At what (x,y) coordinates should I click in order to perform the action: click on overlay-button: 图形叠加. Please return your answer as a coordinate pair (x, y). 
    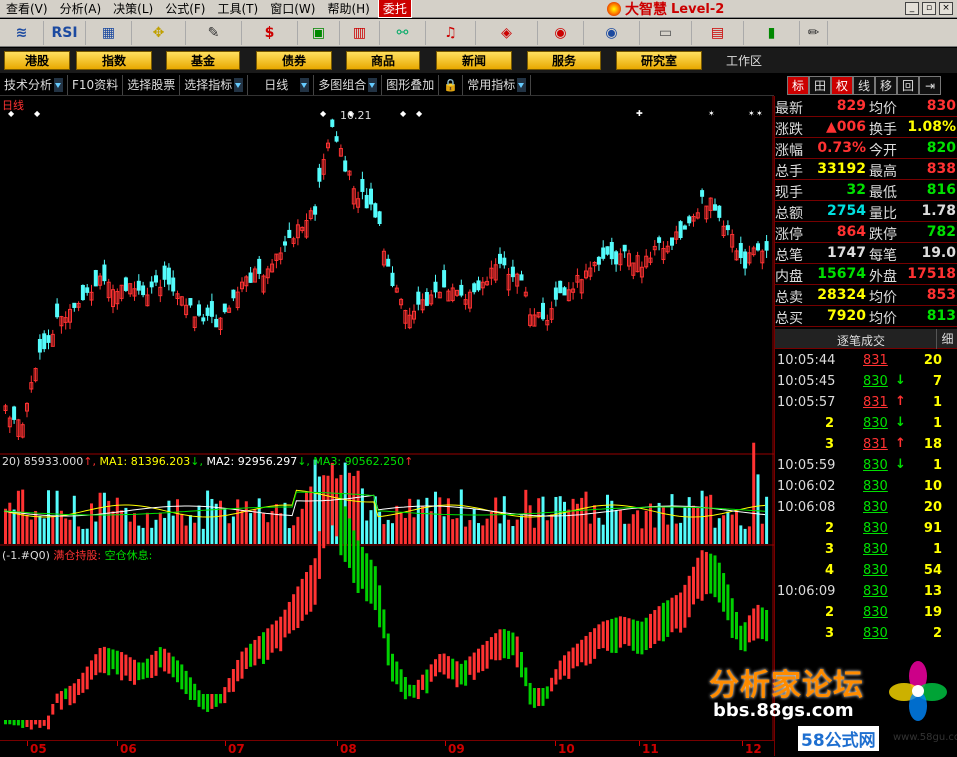
    Looking at the image, I should click on (411, 84).